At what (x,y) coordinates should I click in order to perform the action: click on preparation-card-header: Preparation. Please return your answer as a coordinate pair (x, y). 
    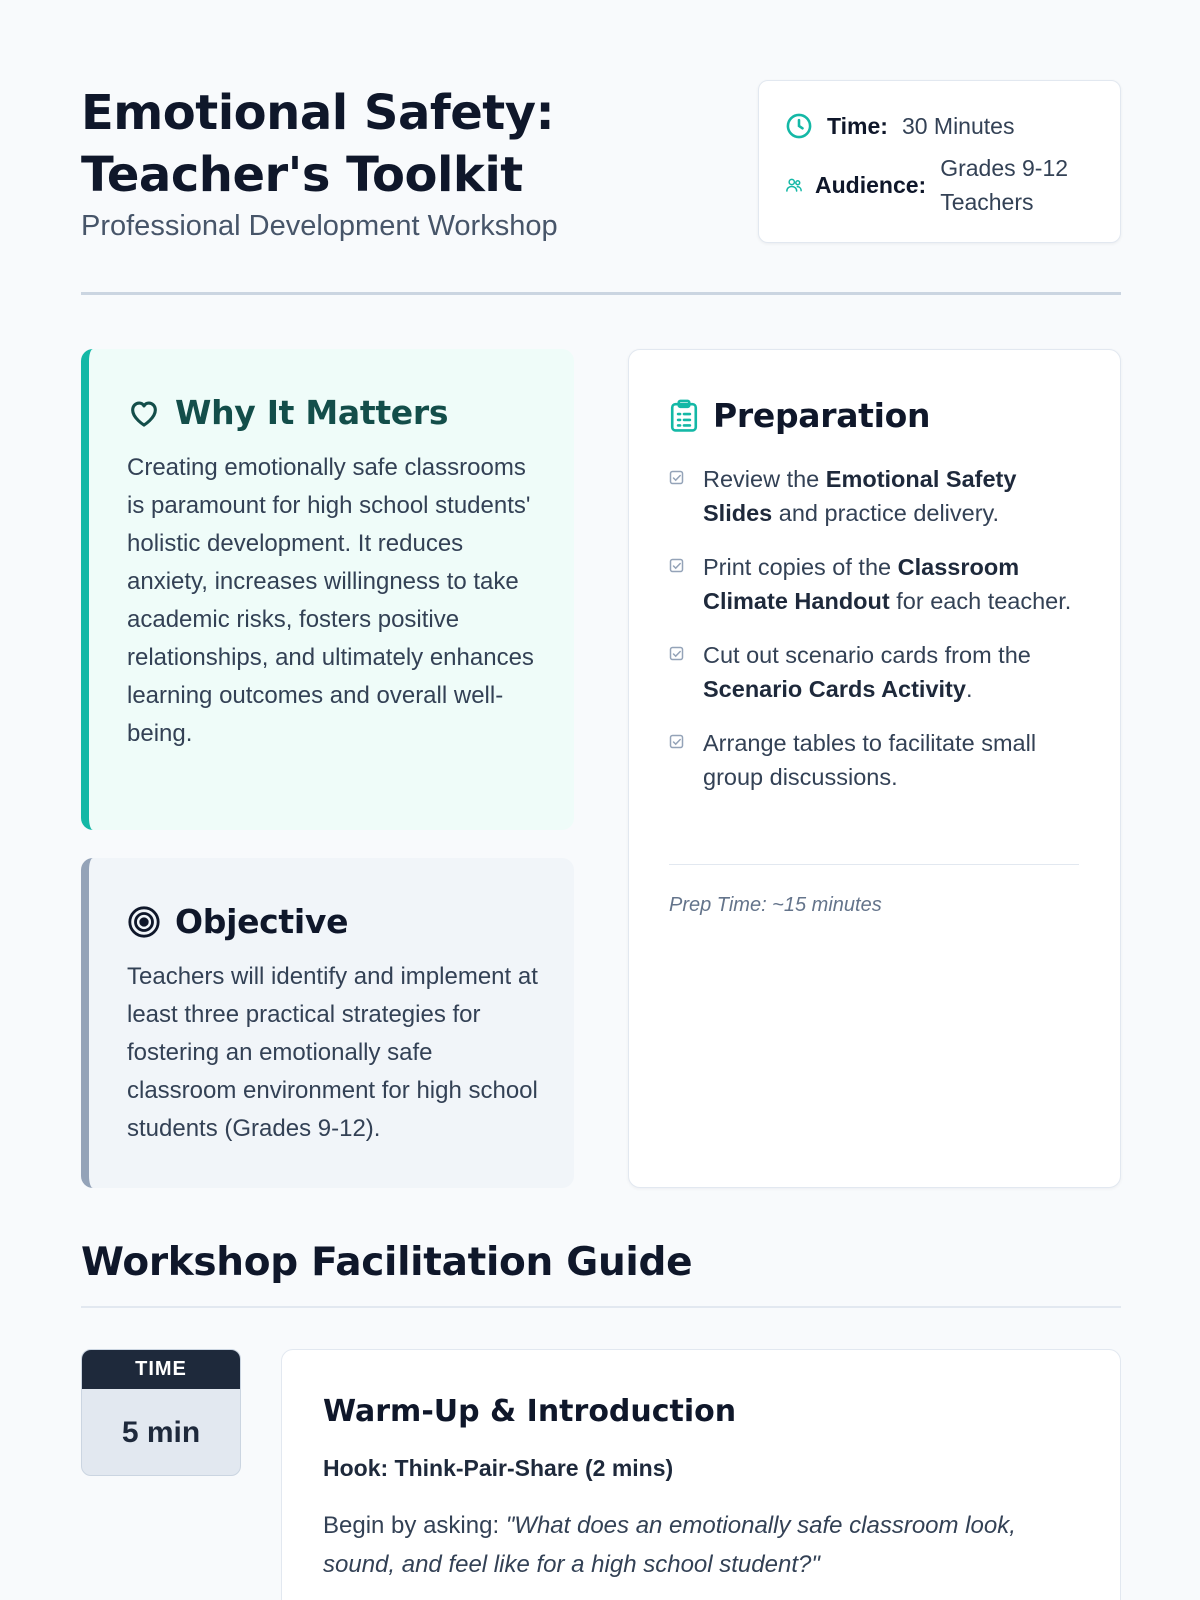
    Looking at the image, I should click on (800, 415).